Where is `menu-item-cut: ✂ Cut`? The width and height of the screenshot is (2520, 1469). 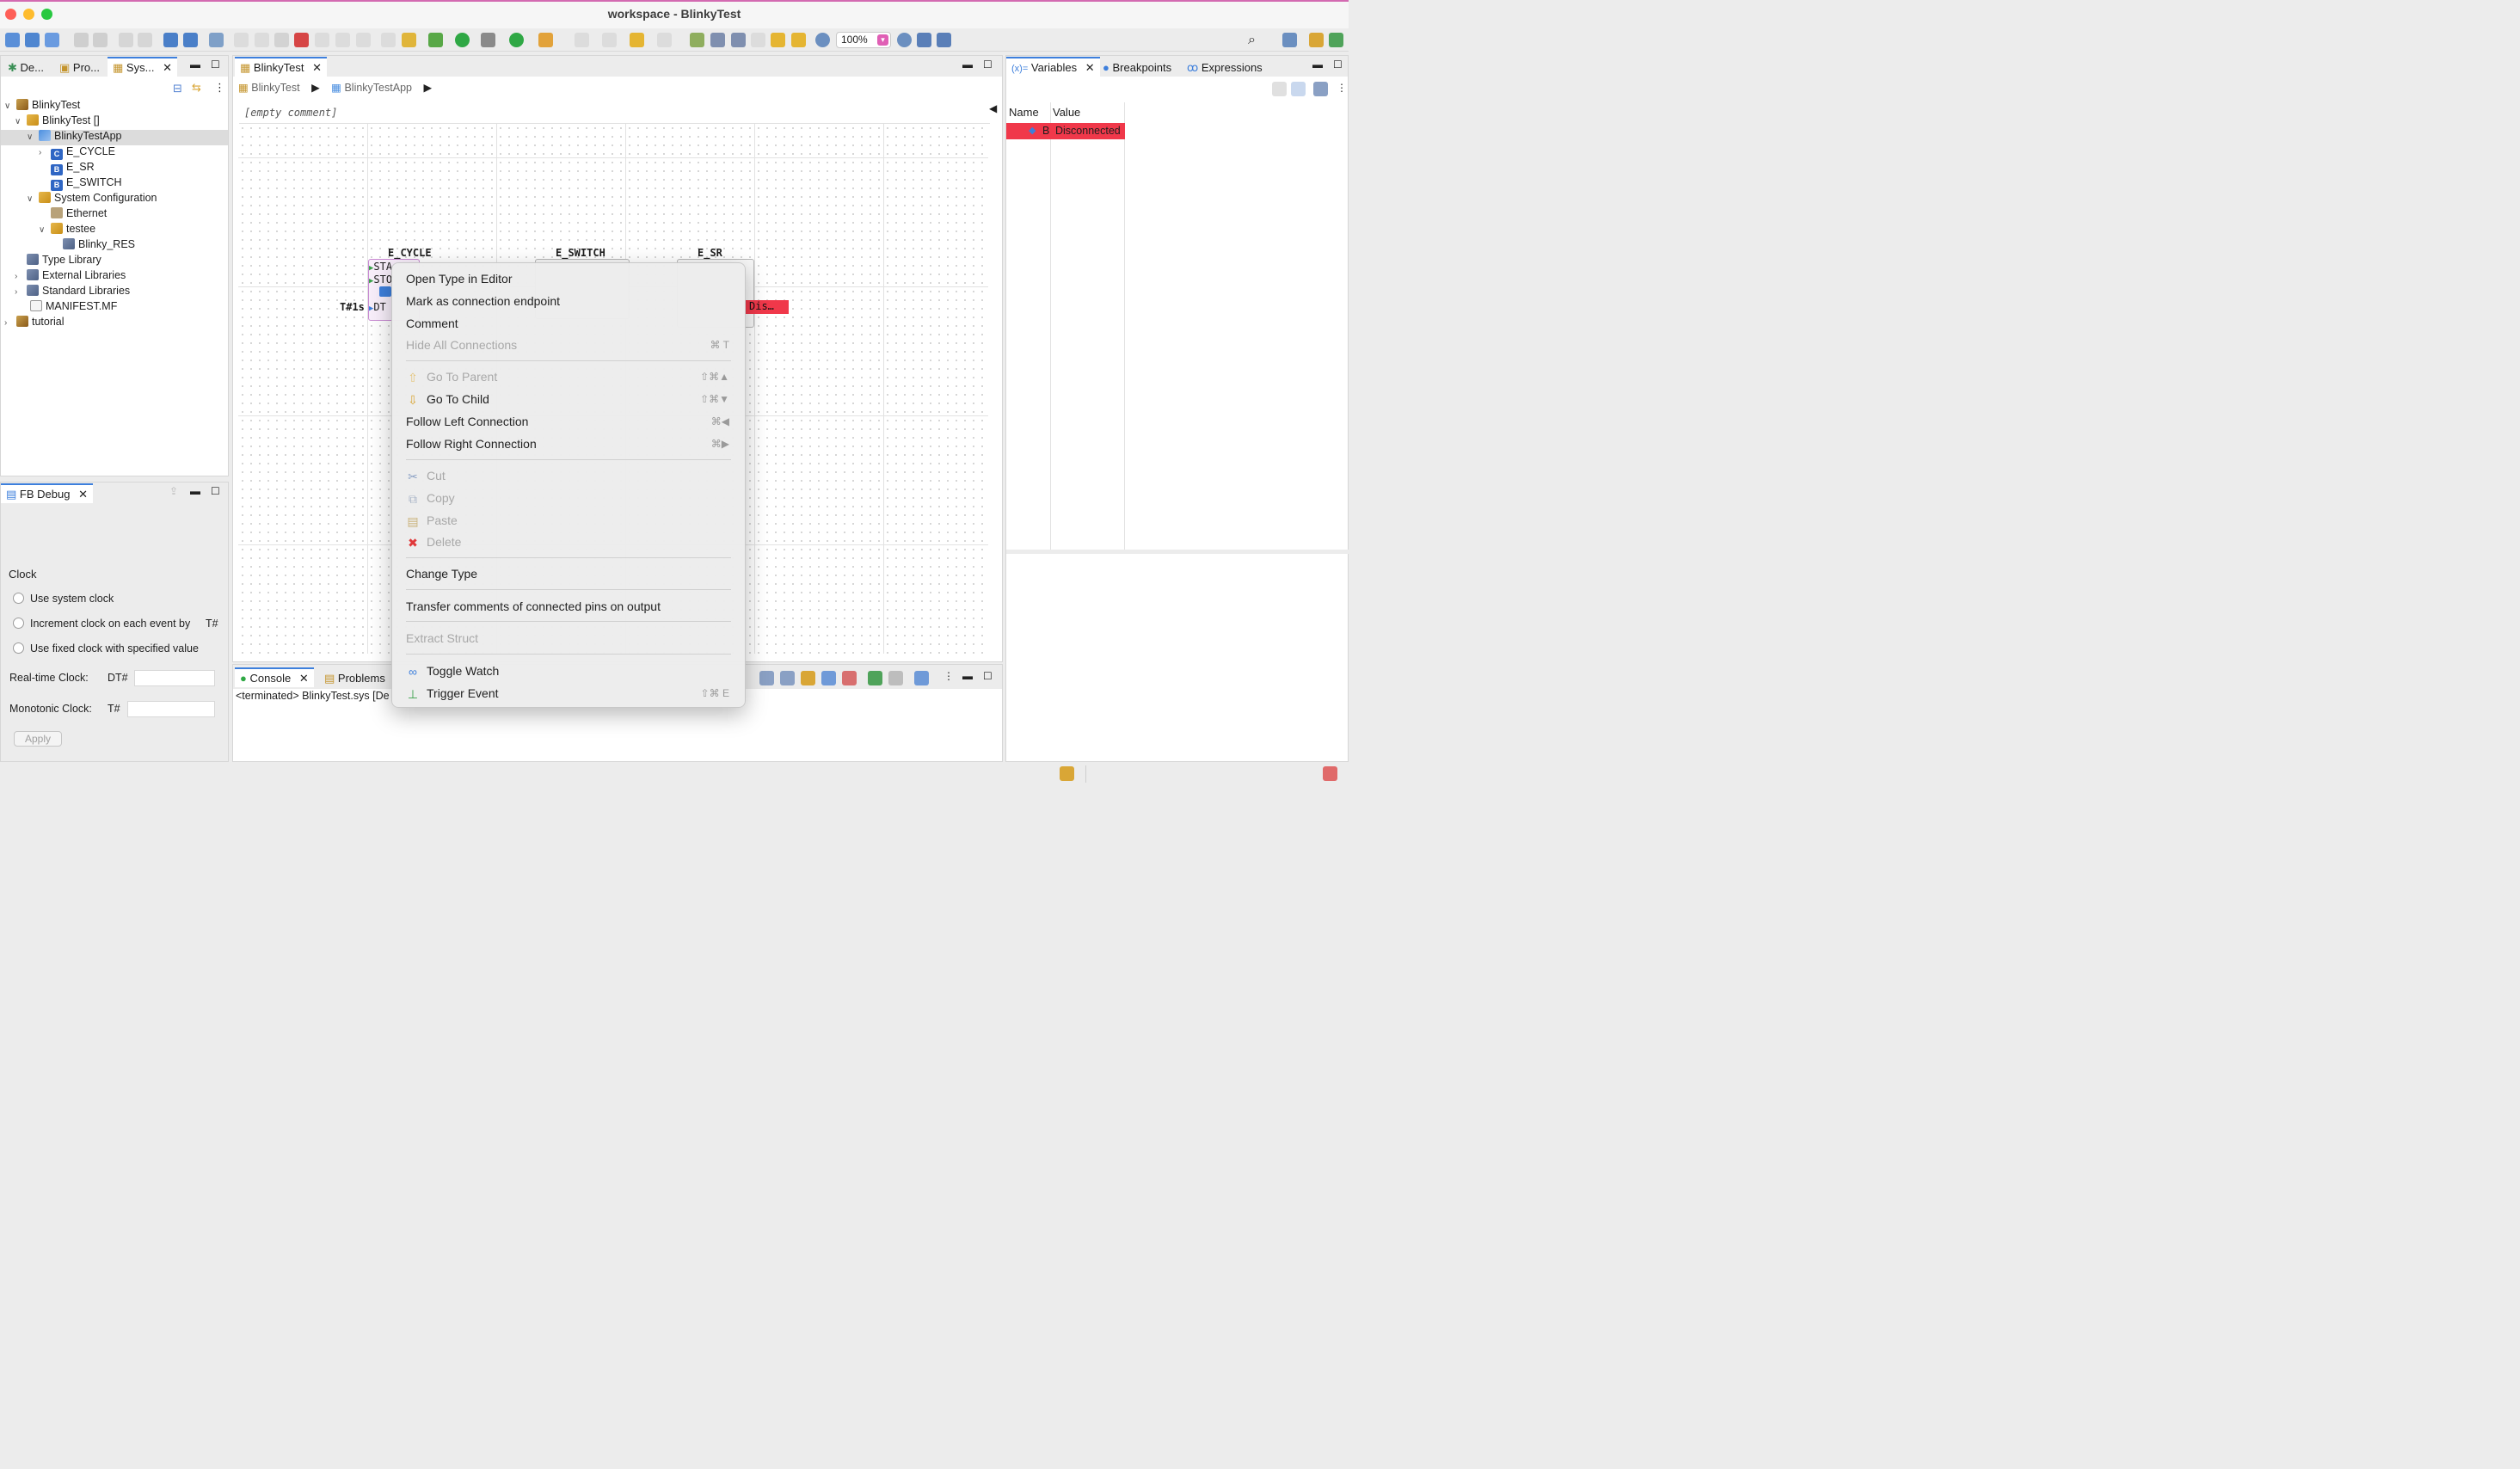 menu-item-cut: ✂ Cut is located at coordinates (569, 476).